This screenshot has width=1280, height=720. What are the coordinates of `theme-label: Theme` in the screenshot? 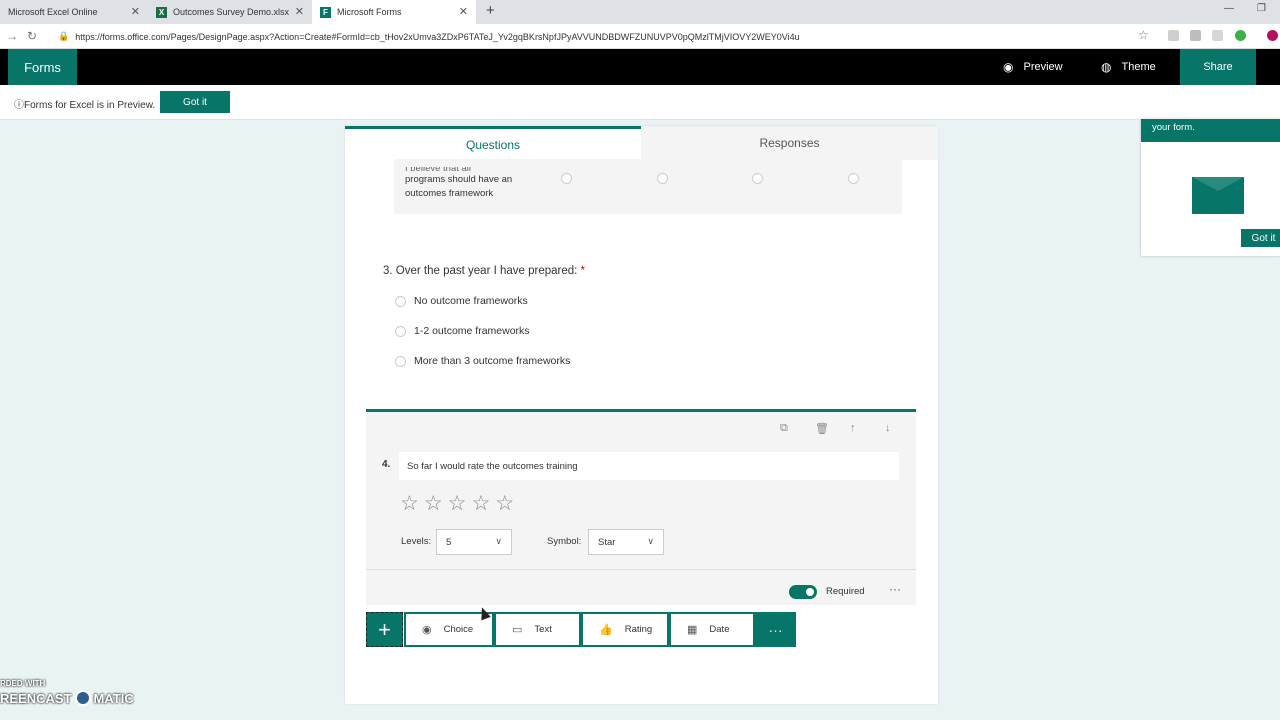 It's located at (1138, 67).